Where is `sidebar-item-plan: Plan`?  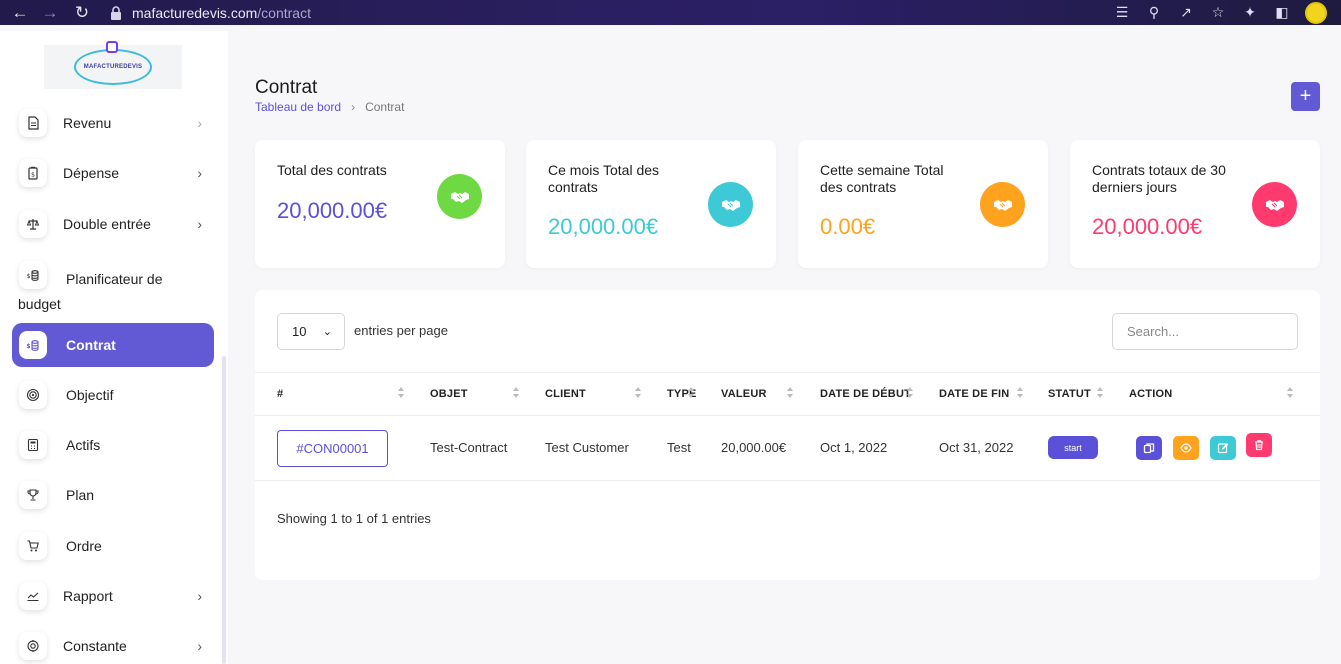
sidebar-item-plan: Plan is located at coordinates (113, 495).